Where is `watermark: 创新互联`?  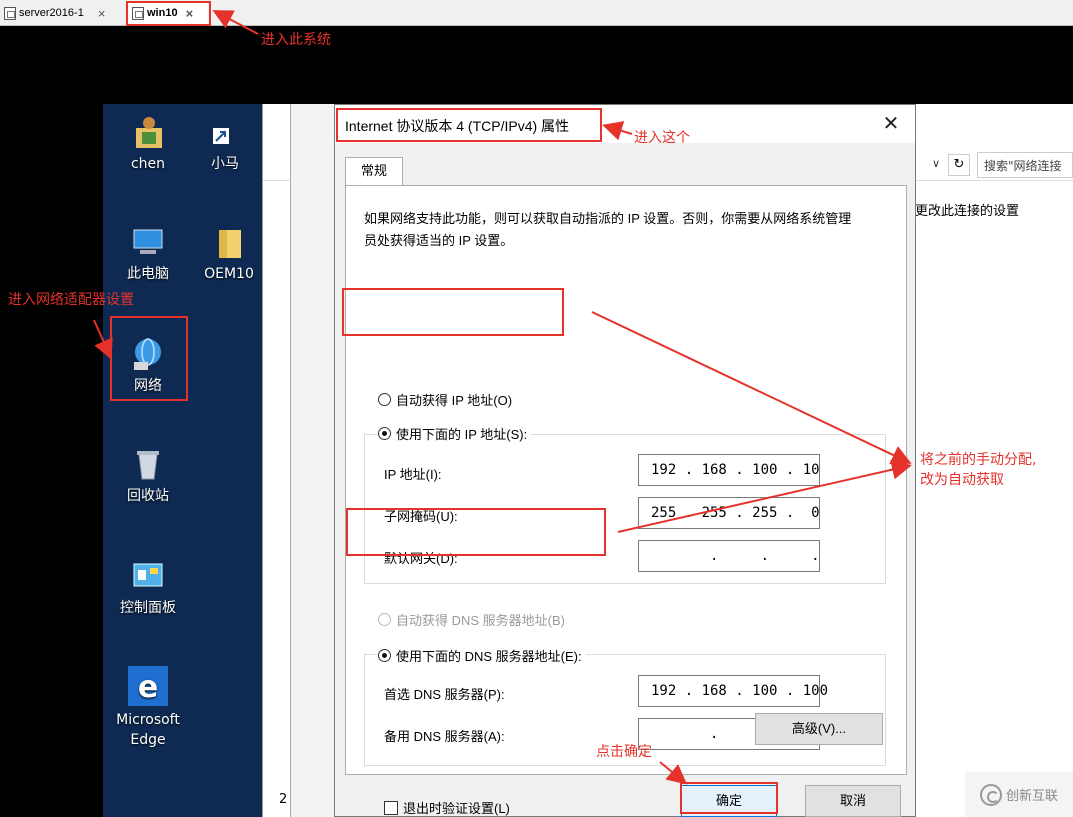 watermark: 创新互联 is located at coordinates (1019, 794).